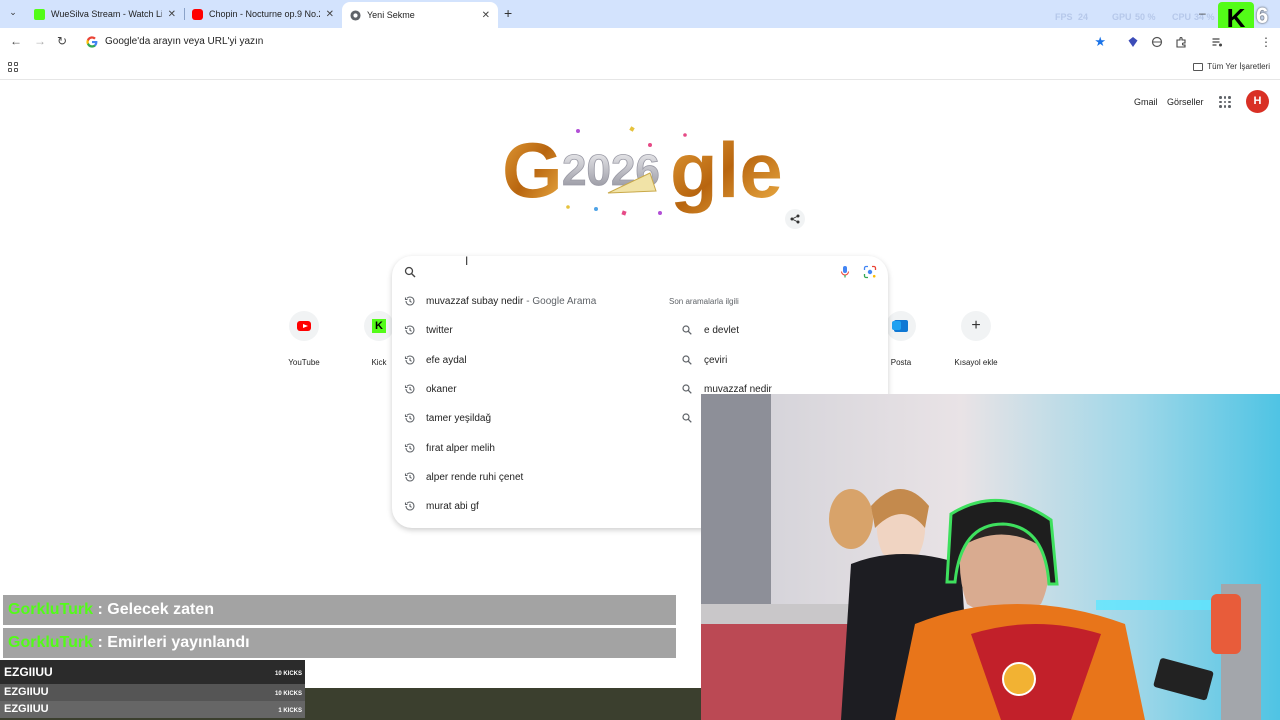 Image resolution: width=1280 pixels, height=720 pixels. I want to click on extensions-puzzle-icon, so click(1181, 42).